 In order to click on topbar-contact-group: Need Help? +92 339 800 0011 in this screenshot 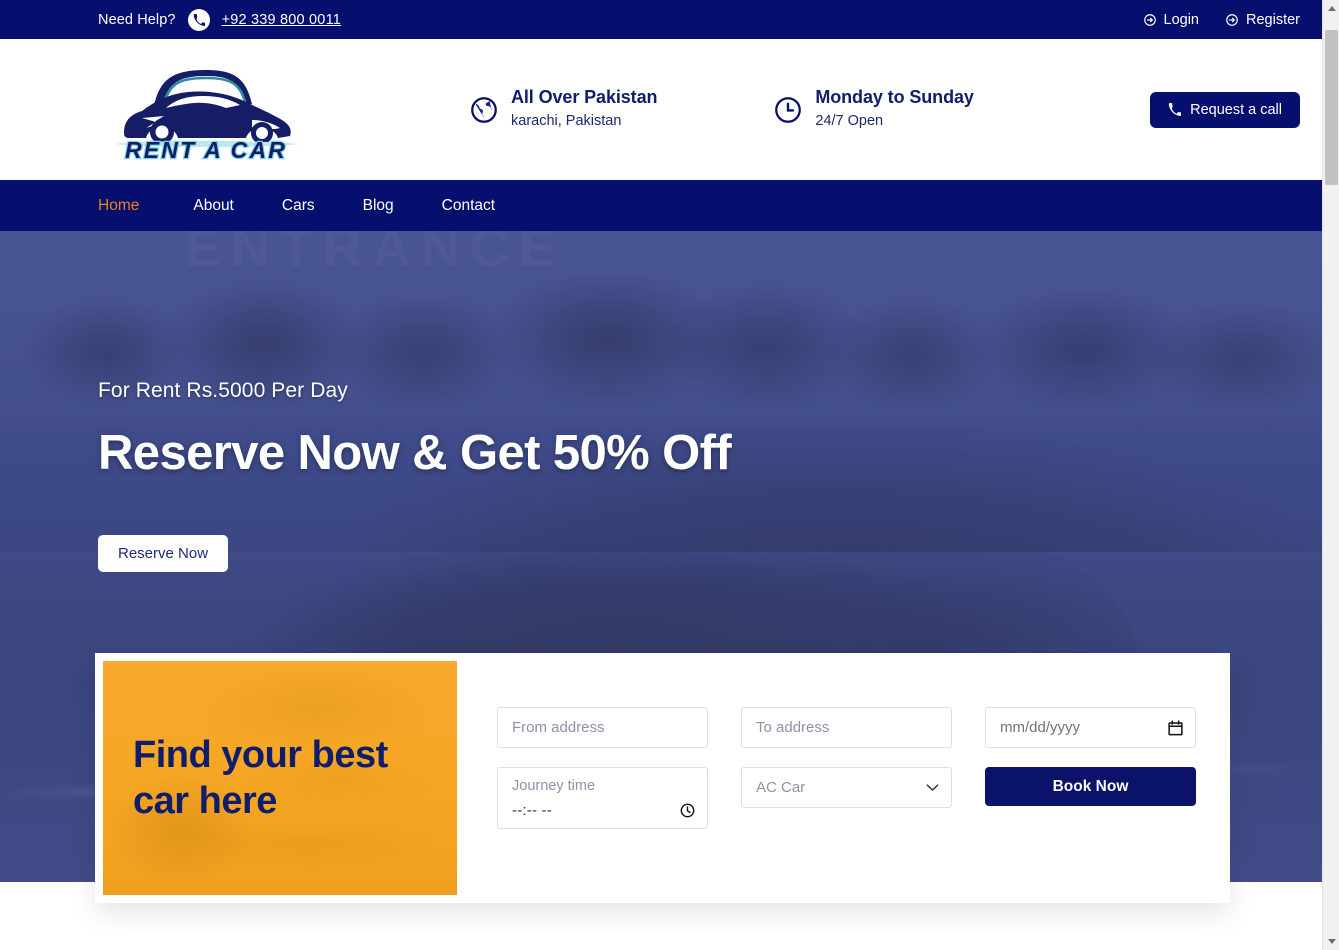, I will do `click(219, 19)`.